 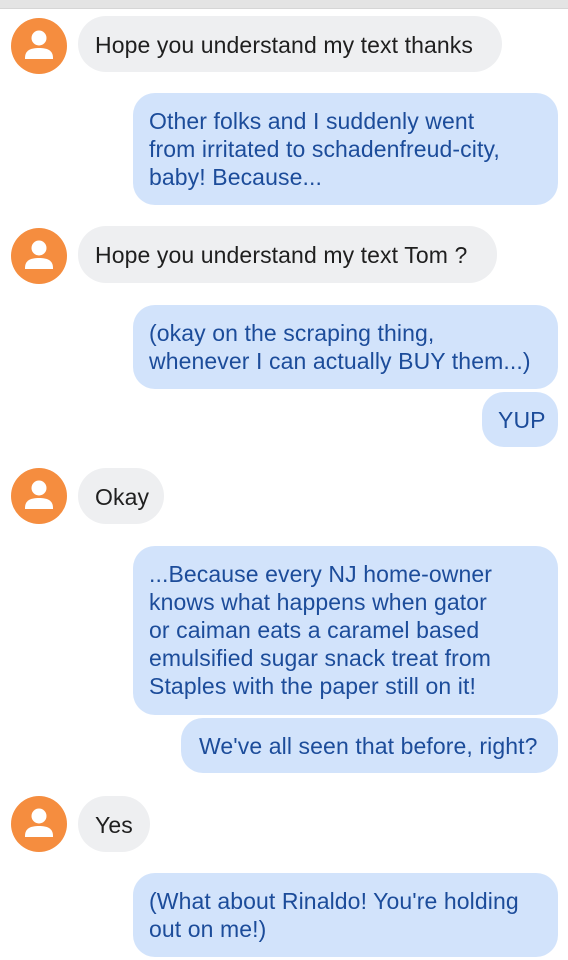 What do you see at coordinates (290, 44) in the screenshot?
I see `message-bubble-incoming: Hope you understand my text thanks` at bounding box center [290, 44].